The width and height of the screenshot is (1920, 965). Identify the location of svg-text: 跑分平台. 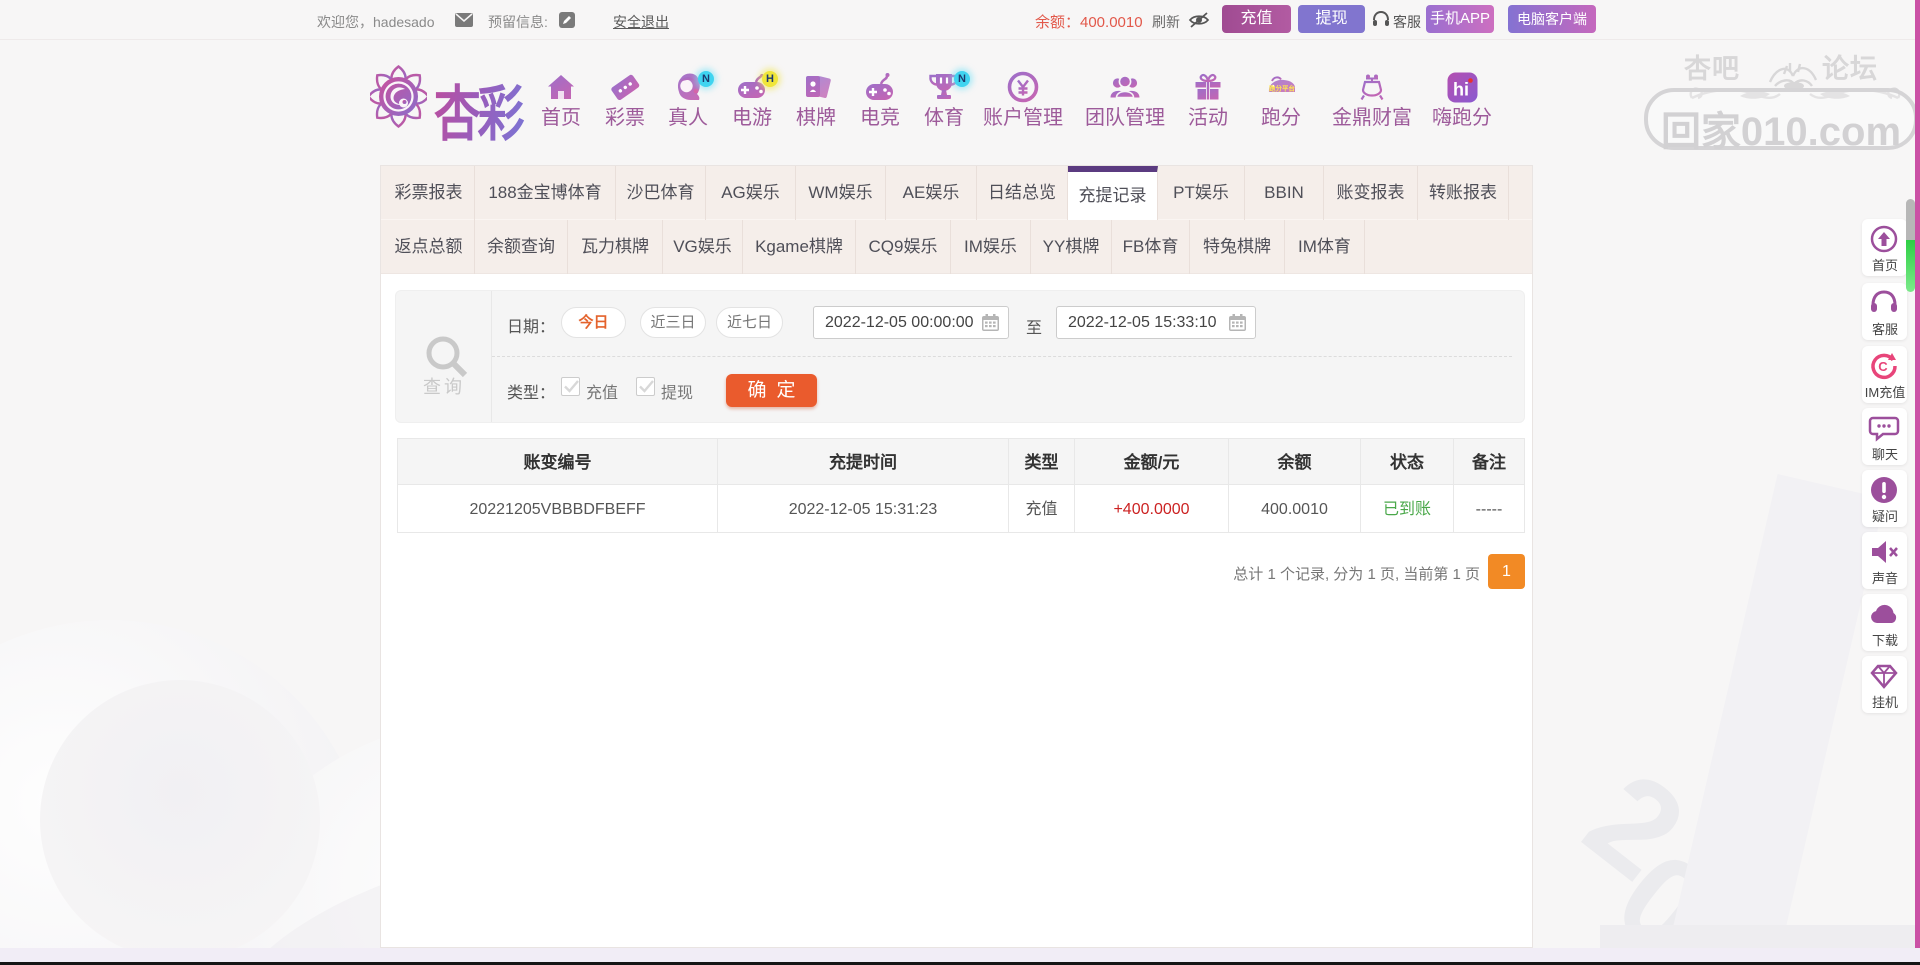
(1282, 88).